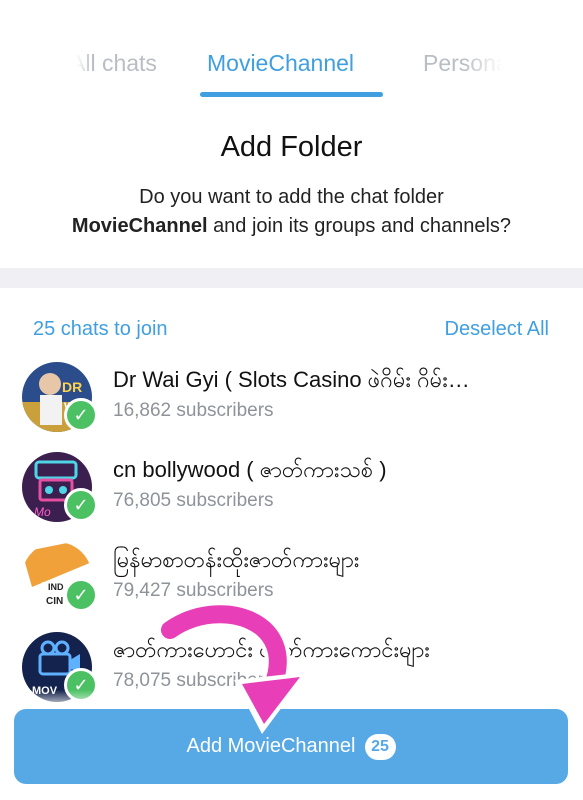 This screenshot has width=583, height=800. What do you see at coordinates (291, 278) in the screenshot?
I see `section-divider` at bounding box center [291, 278].